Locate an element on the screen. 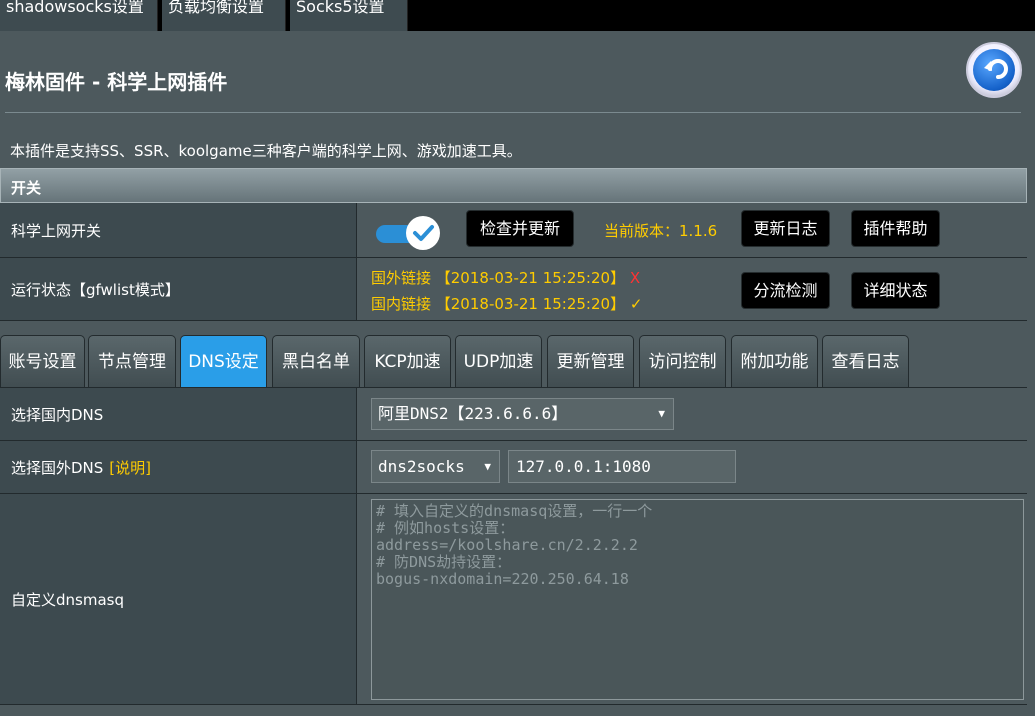 Image resolution: width=1035 pixels, height=716 pixels. version-text: 当前版本：1.1.6 is located at coordinates (661, 231).